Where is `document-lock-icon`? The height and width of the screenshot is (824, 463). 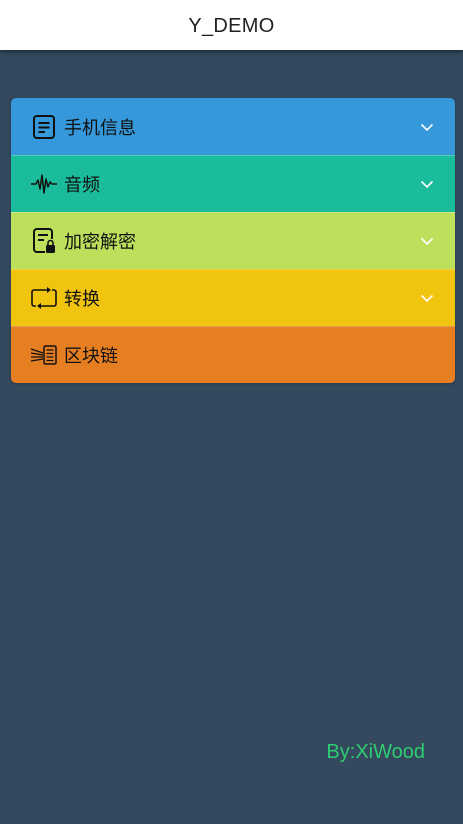
document-lock-icon is located at coordinates (44, 241).